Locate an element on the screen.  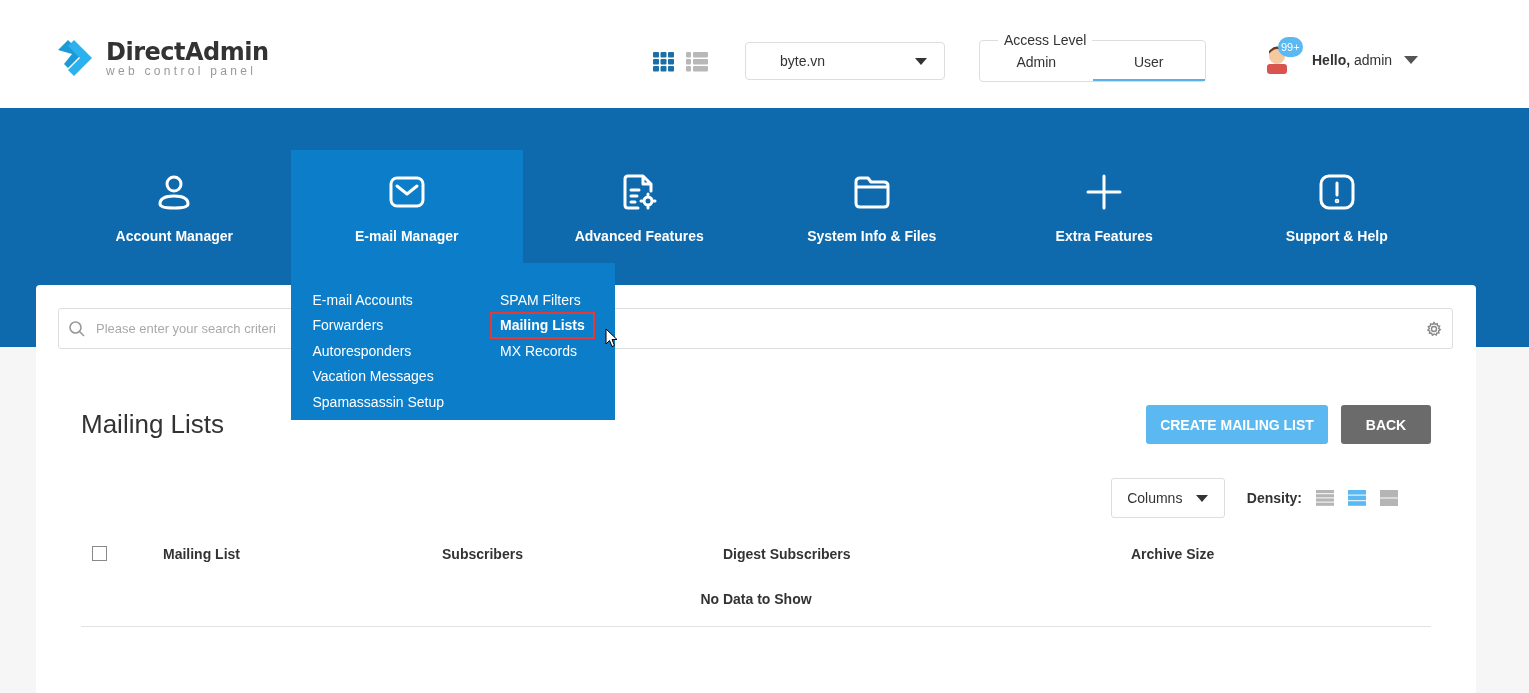
density-label: Density: is located at coordinates (1274, 498).